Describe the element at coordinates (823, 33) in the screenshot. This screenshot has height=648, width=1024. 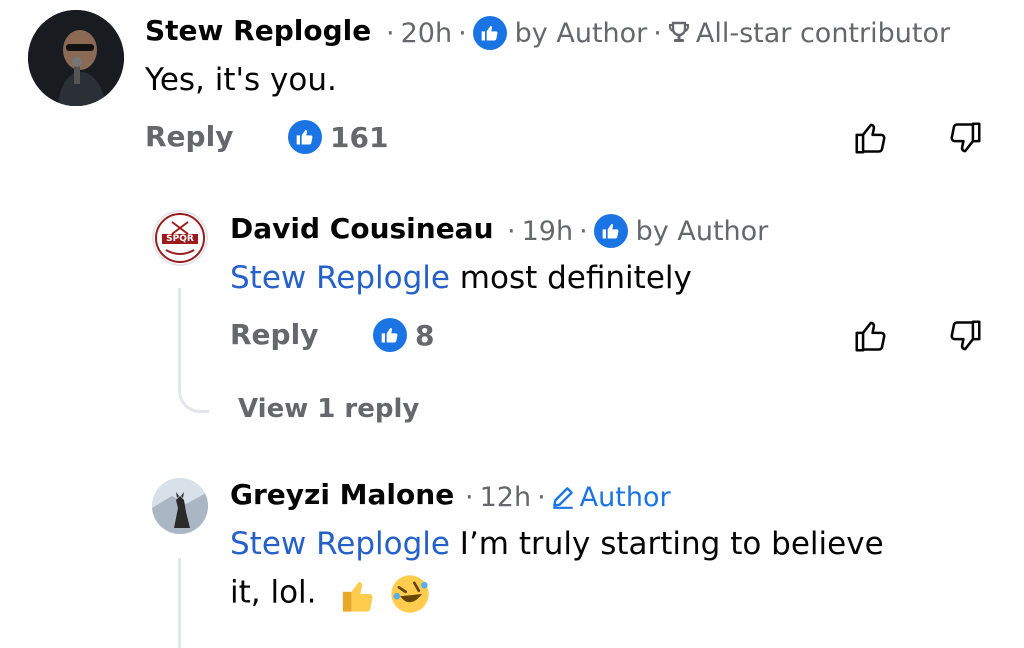
I see `contributor-badge: All-star contributor` at that location.